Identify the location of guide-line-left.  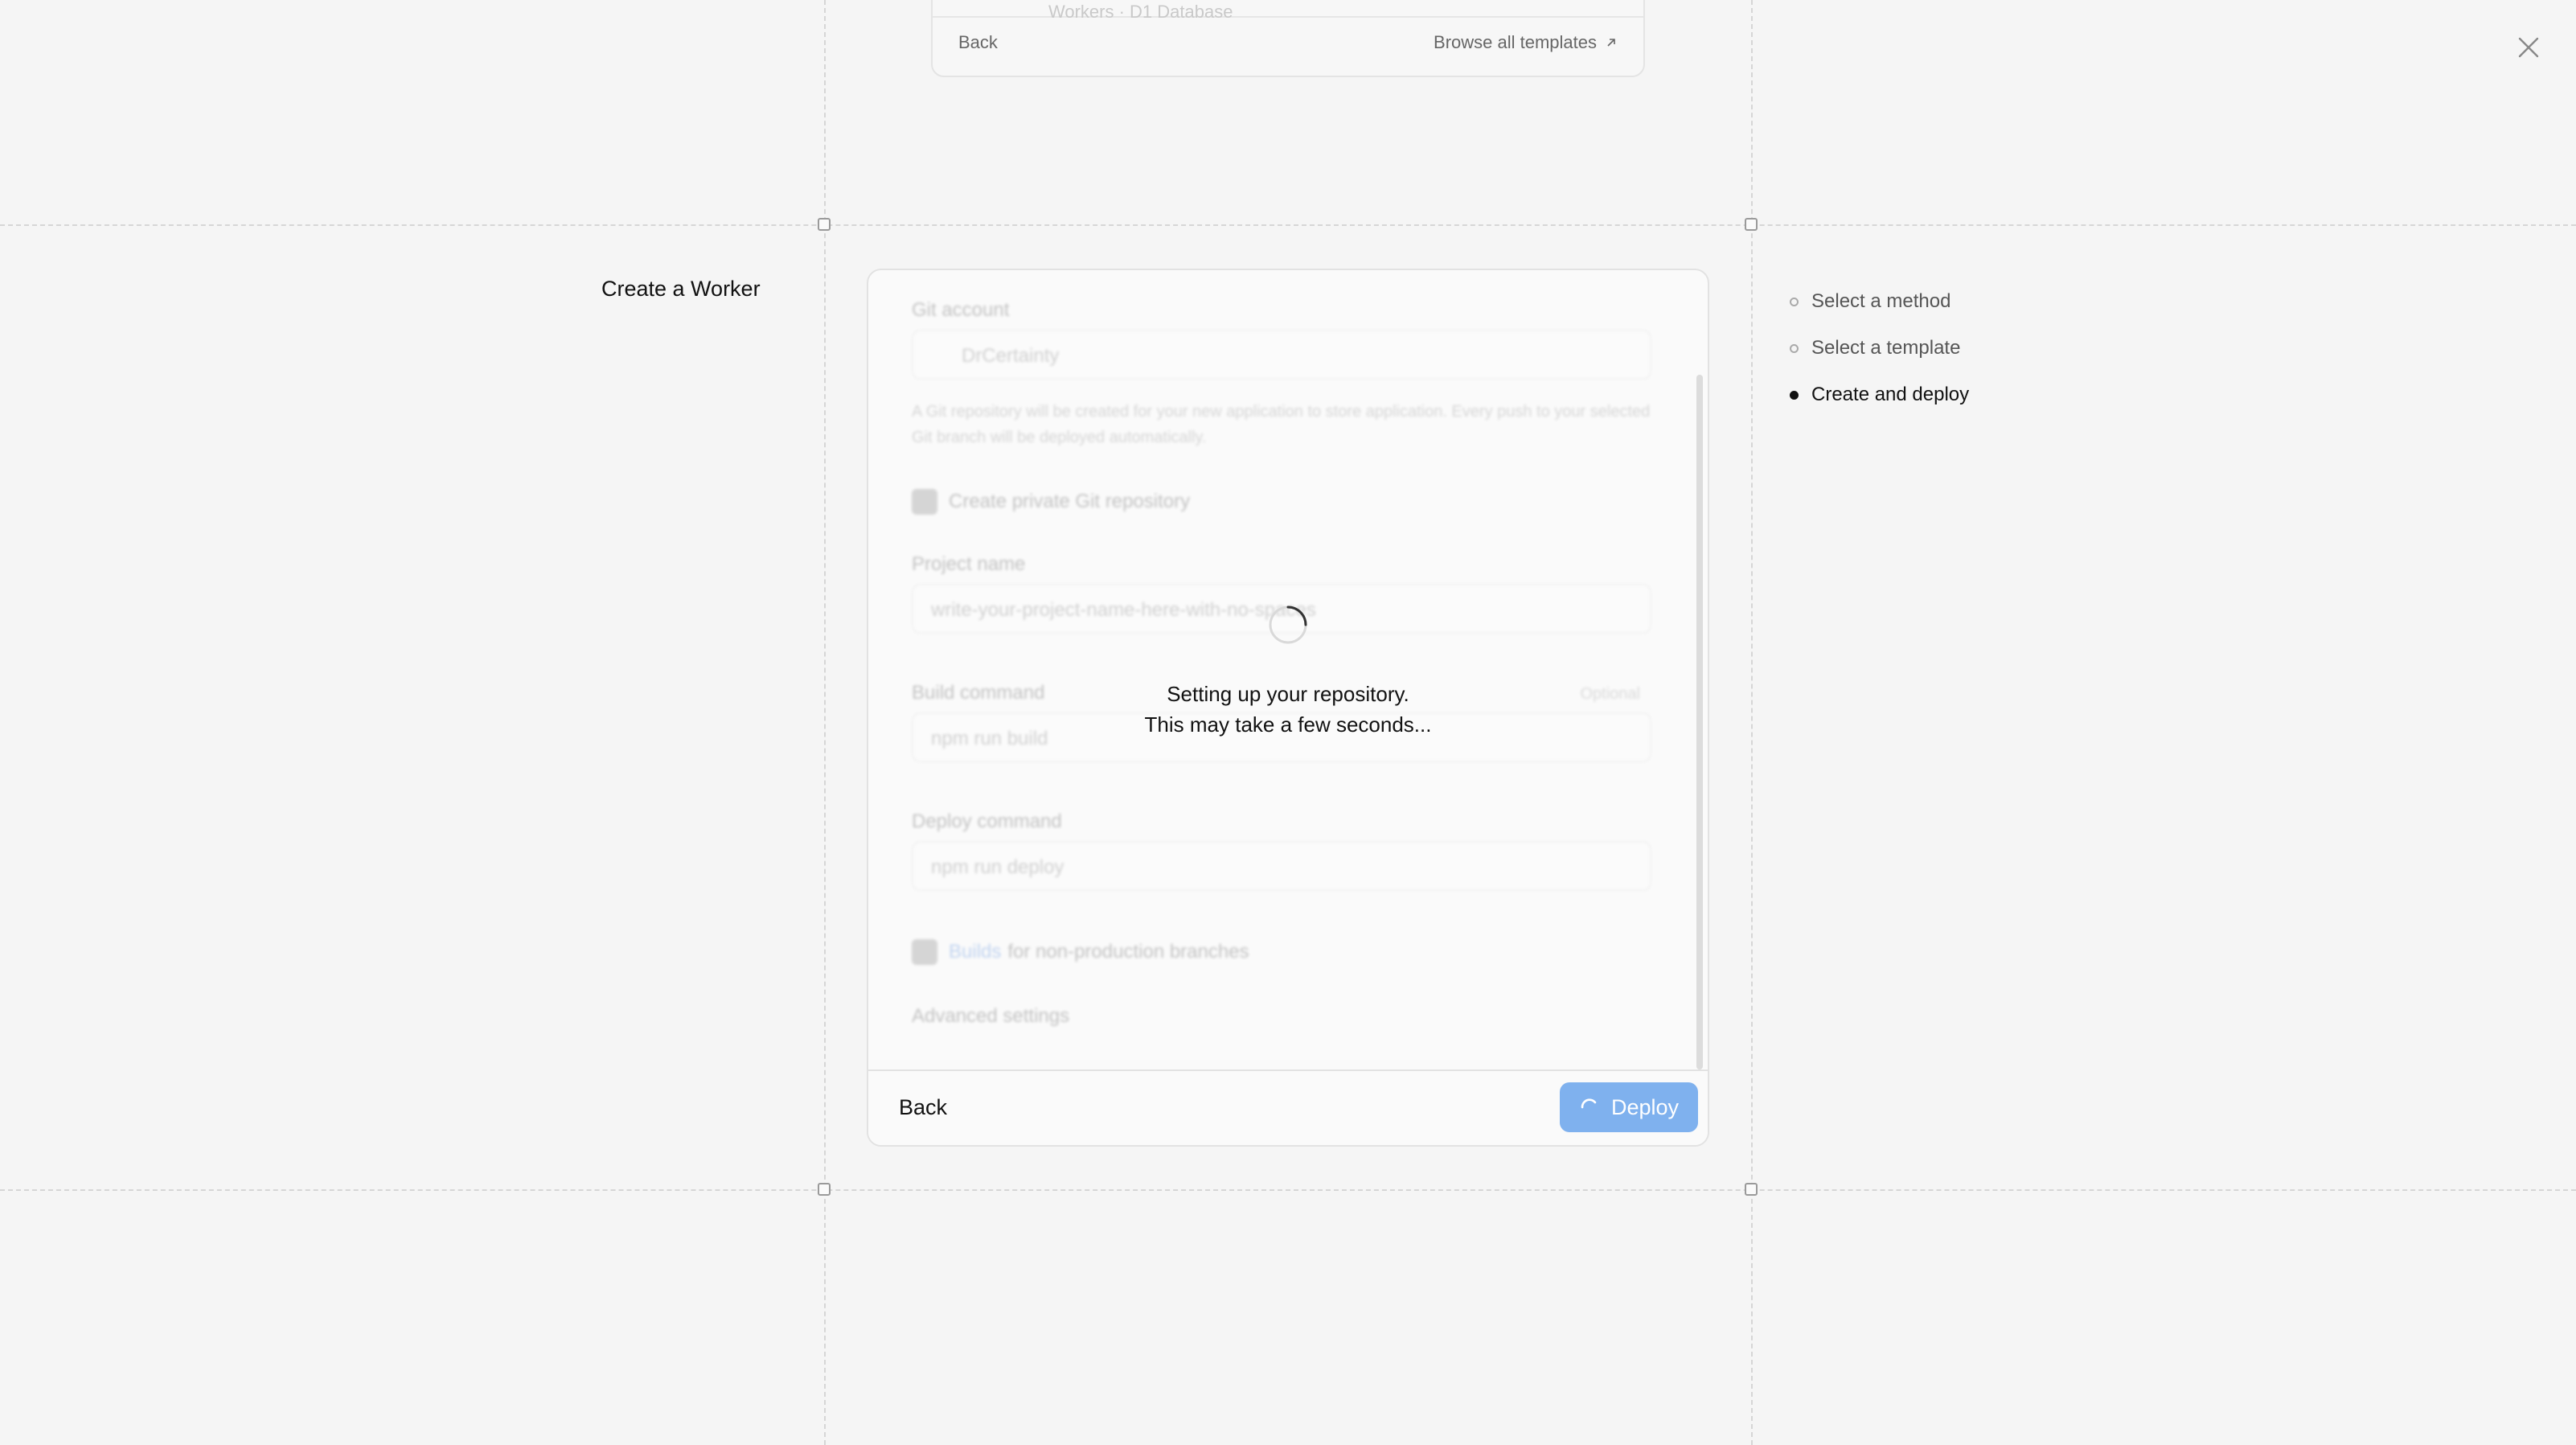
(825, 722).